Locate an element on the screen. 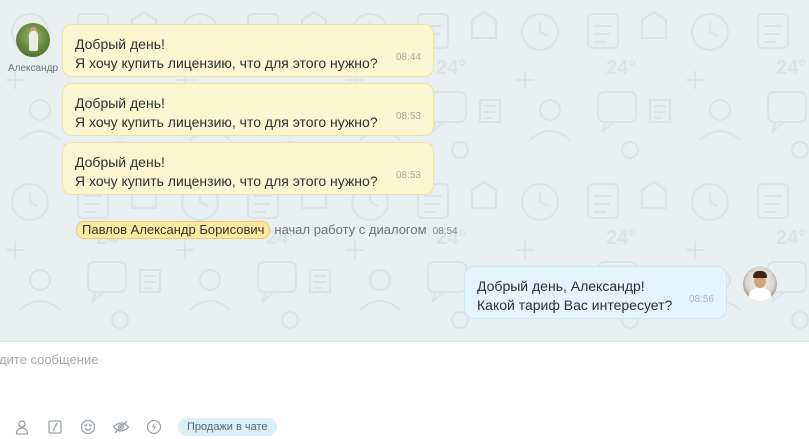  client-name: Александр is located at coordinates (33, 68).